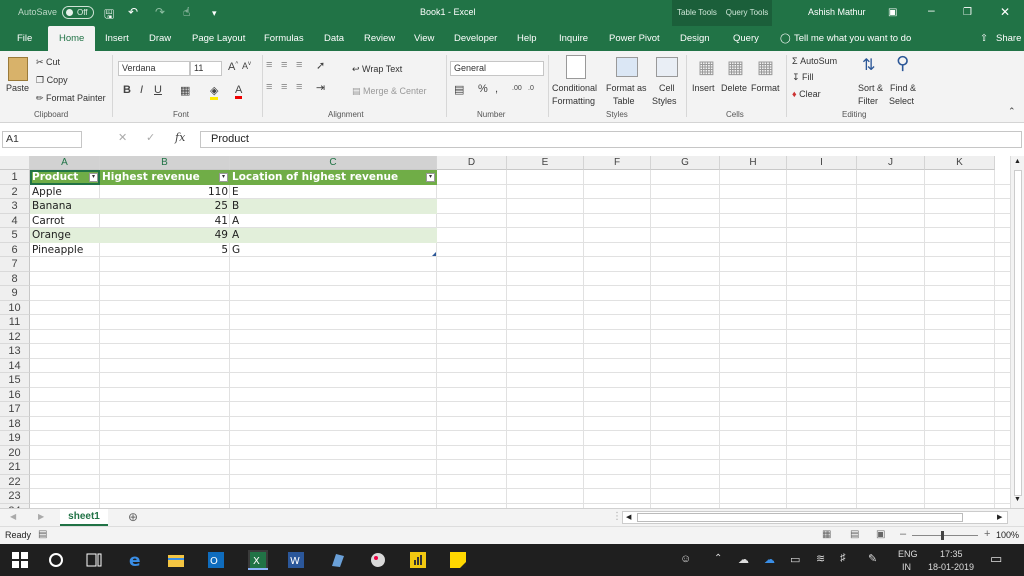  Describe the element at coordinates (218, 38) in the screenshot. I see `tab-page-layout: Page Layout` at that location.